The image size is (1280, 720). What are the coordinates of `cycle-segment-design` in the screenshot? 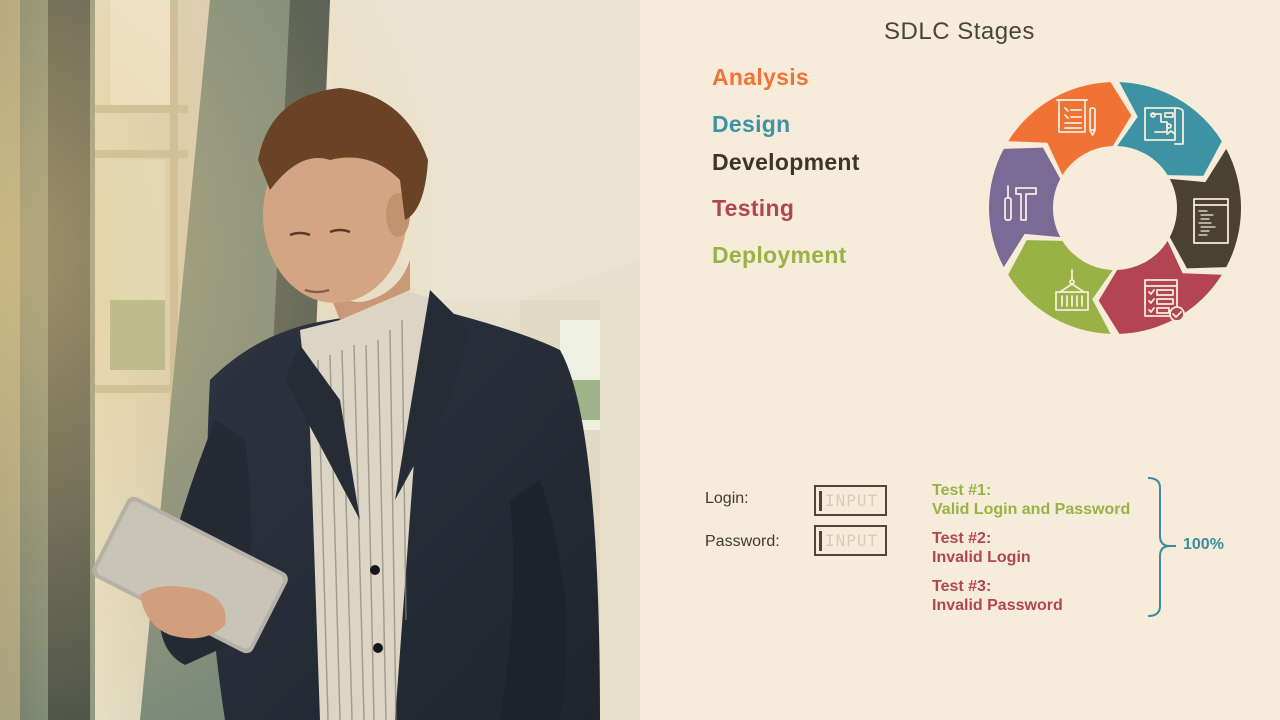 It's located at (1169, 129).